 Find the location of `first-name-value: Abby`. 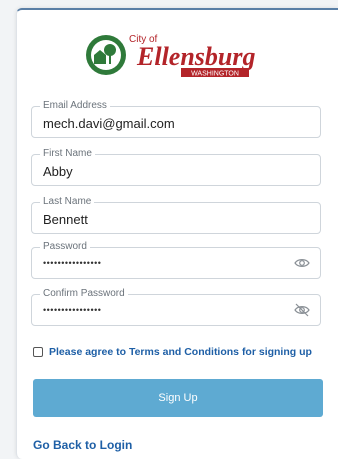

first-name-value: Abby is located at coordinates (58, 171).